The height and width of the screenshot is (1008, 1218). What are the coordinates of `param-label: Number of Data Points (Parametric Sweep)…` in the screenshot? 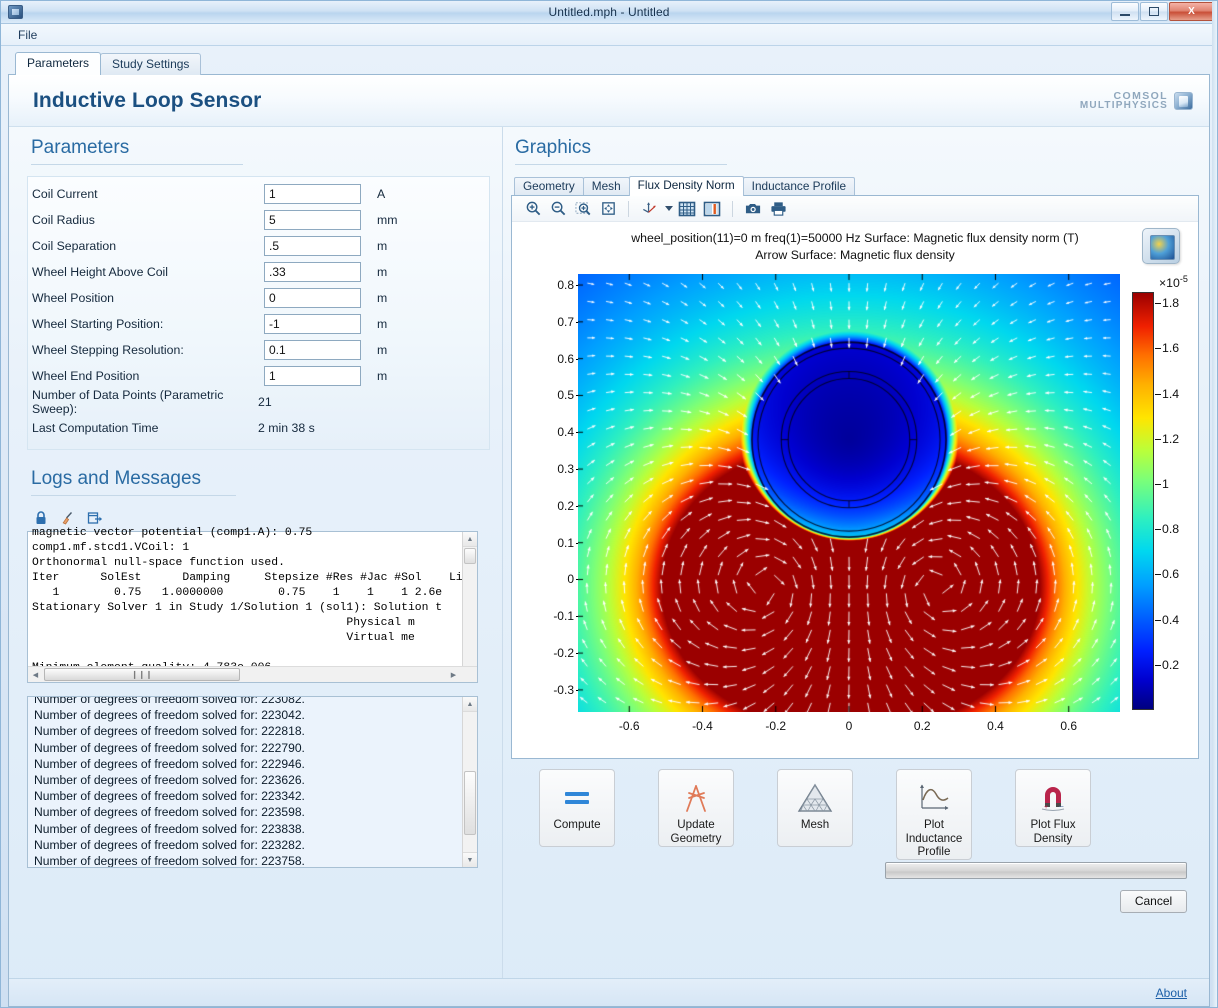 It's located at (128, 402).